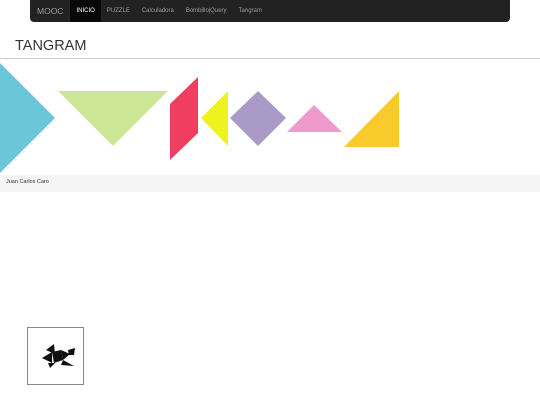  I want to click on nav-item-calculadora: Calculadora, so click(158, 11).